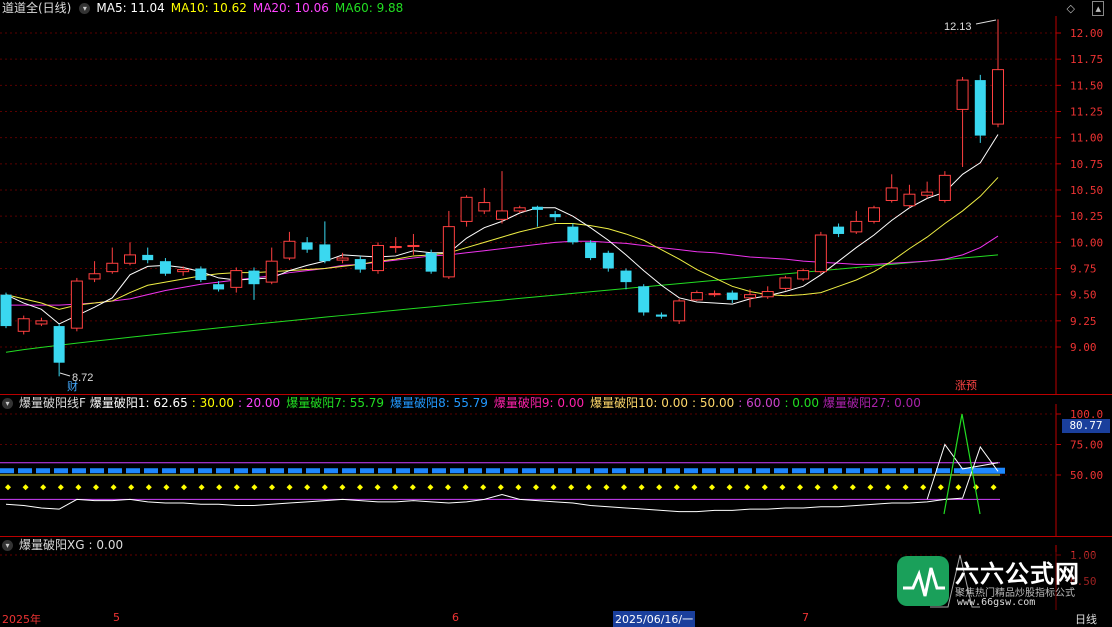 The image size is (1112, 627). I want to click on sub1-value-badge: 80.77, so click(1086, 426).